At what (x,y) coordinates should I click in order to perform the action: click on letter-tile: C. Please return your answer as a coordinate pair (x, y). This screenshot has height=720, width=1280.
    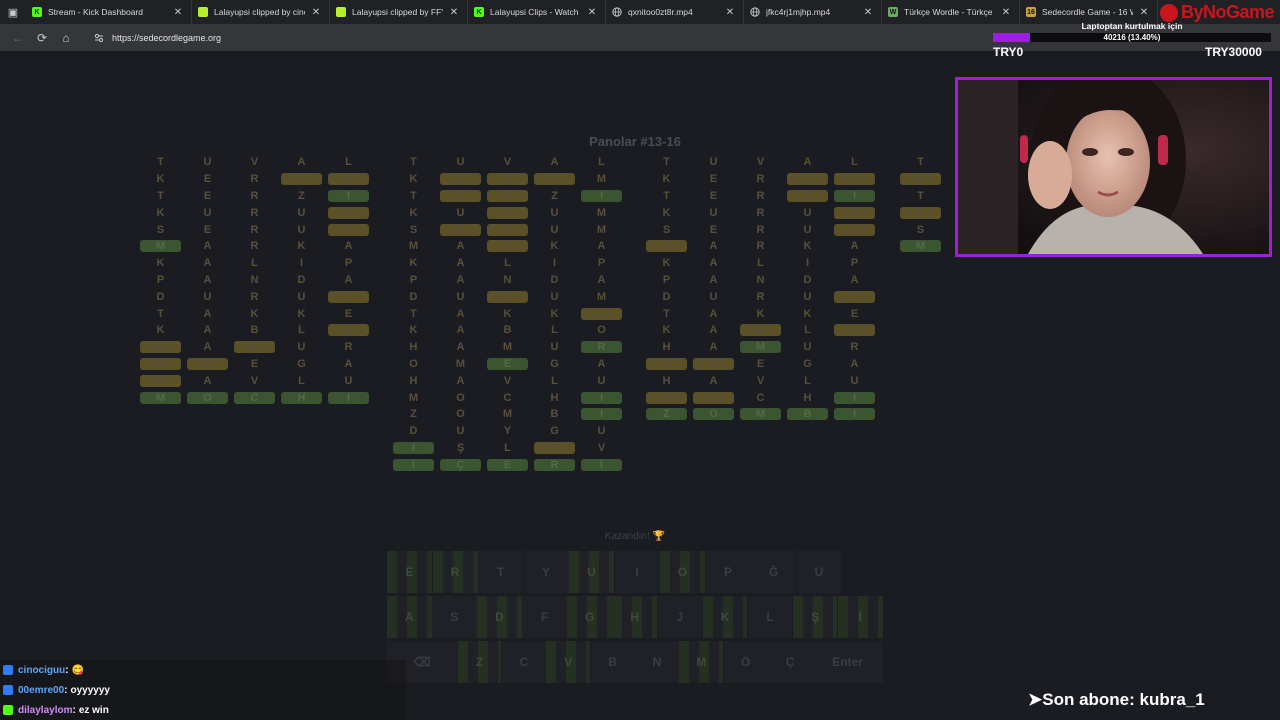
    Looking at the image, I should click on (760, 397).